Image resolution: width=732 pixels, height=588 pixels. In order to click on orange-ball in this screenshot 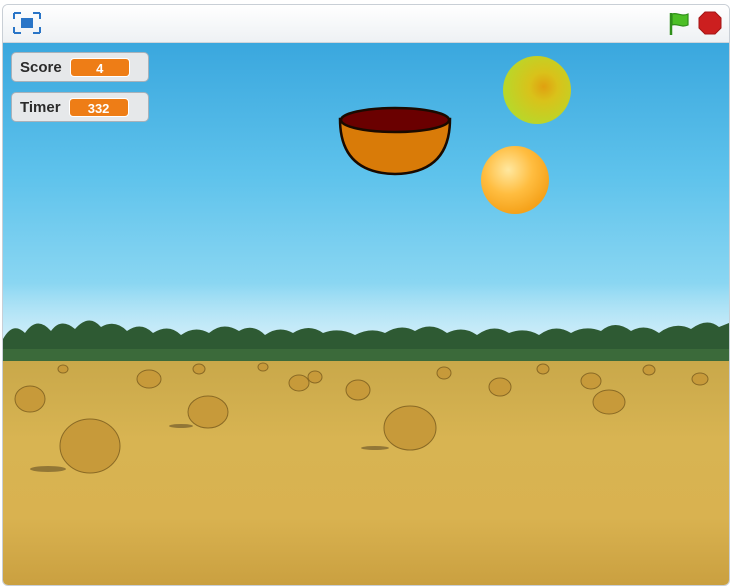, I will do `click(515, 180)`.